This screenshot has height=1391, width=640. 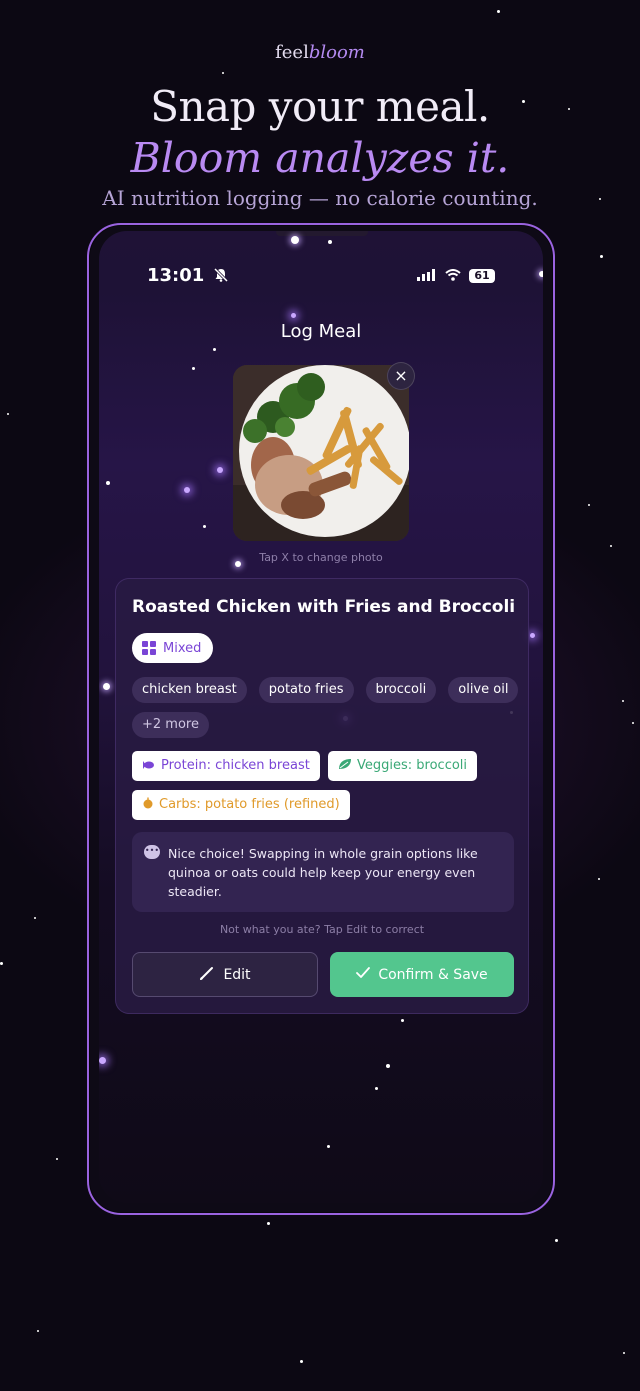 I want to click on photo-hint: Tap X to change photo, so click(x=321, y=557).